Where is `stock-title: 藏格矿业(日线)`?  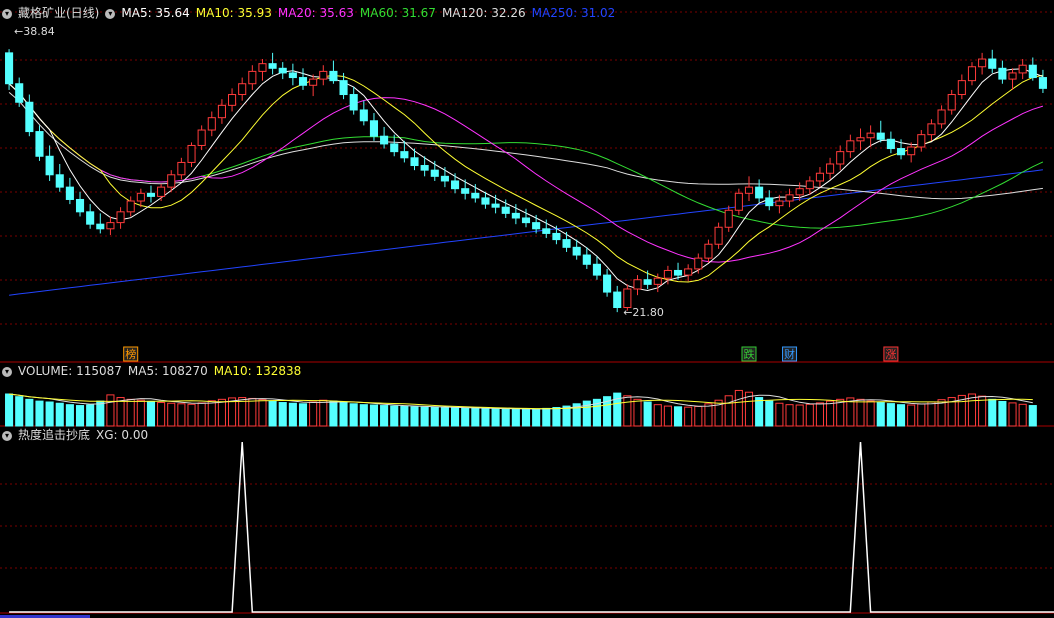 stock-title: 藏格矿业(日线) is located at coordinates (58, 13).